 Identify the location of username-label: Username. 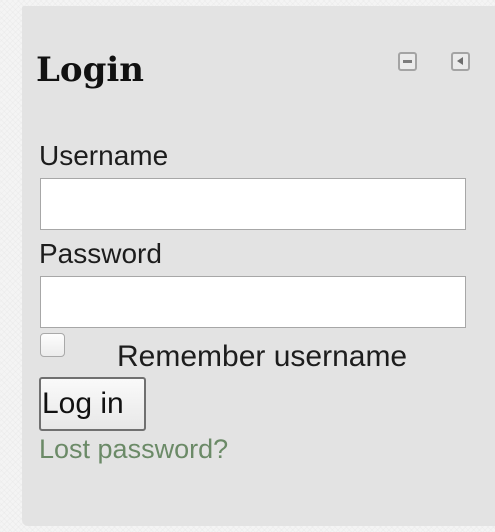
(104, 155).